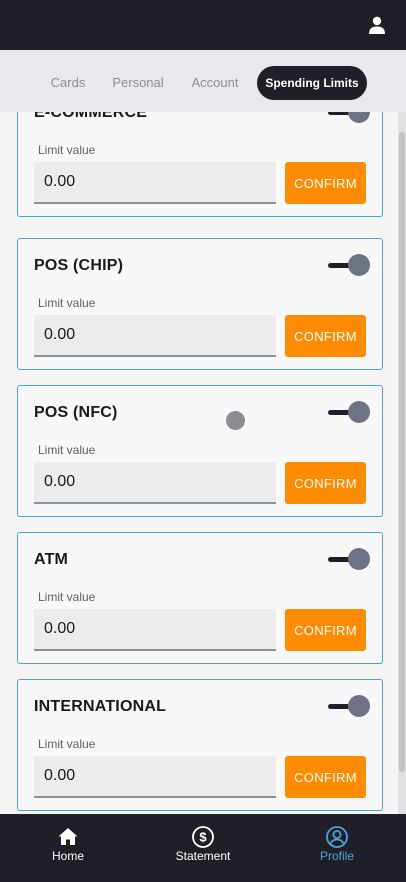 This screenshot has height=882, width=406. What do you see at coordinates (91, 116) in the screenshot?
I see `card-title: E-COMMERCE` at bounding box center [91, 116].